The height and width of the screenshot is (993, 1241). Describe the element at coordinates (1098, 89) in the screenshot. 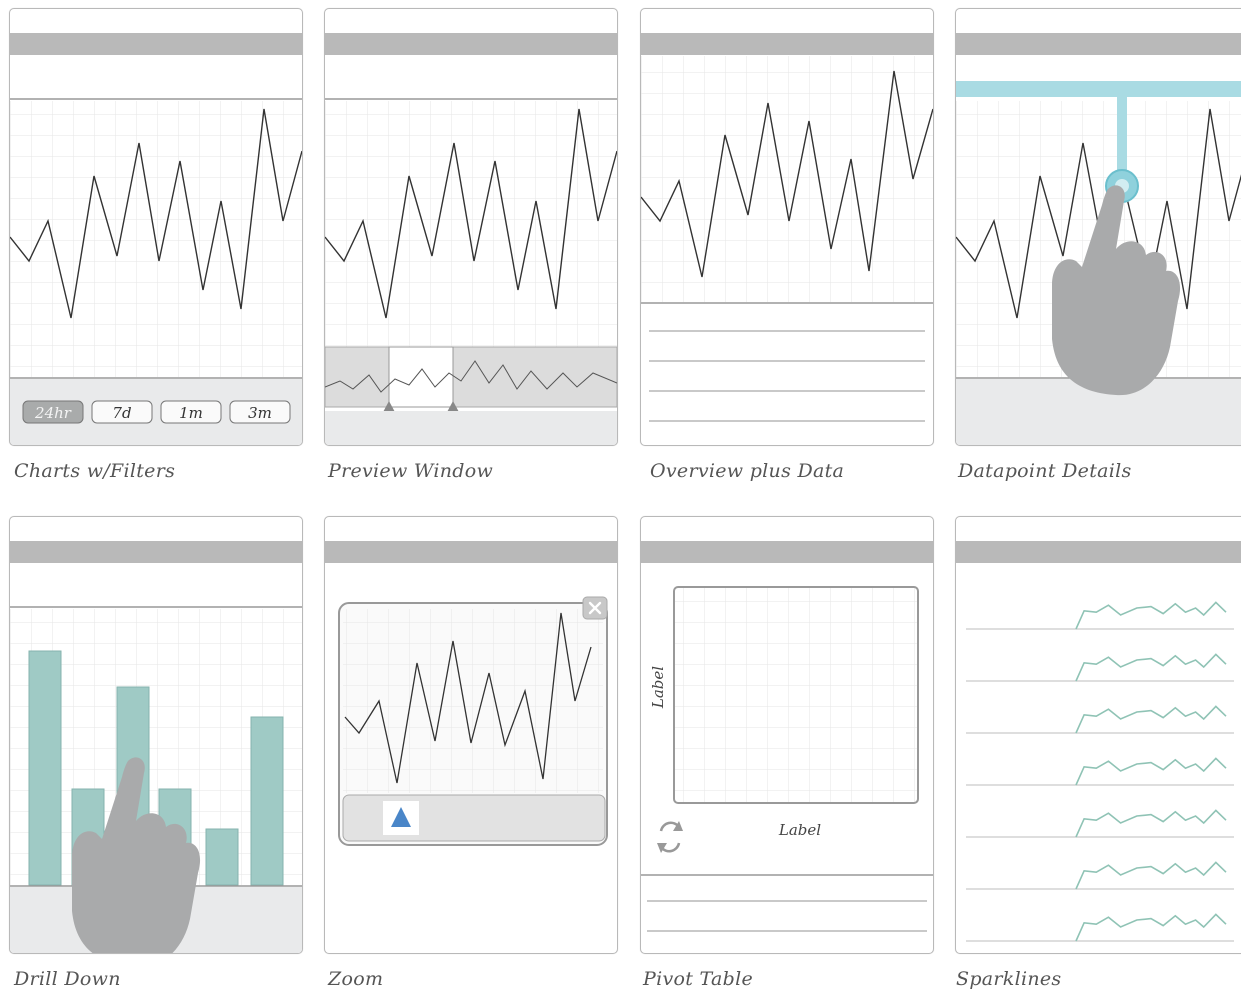

I see `detail-banner` at that location.